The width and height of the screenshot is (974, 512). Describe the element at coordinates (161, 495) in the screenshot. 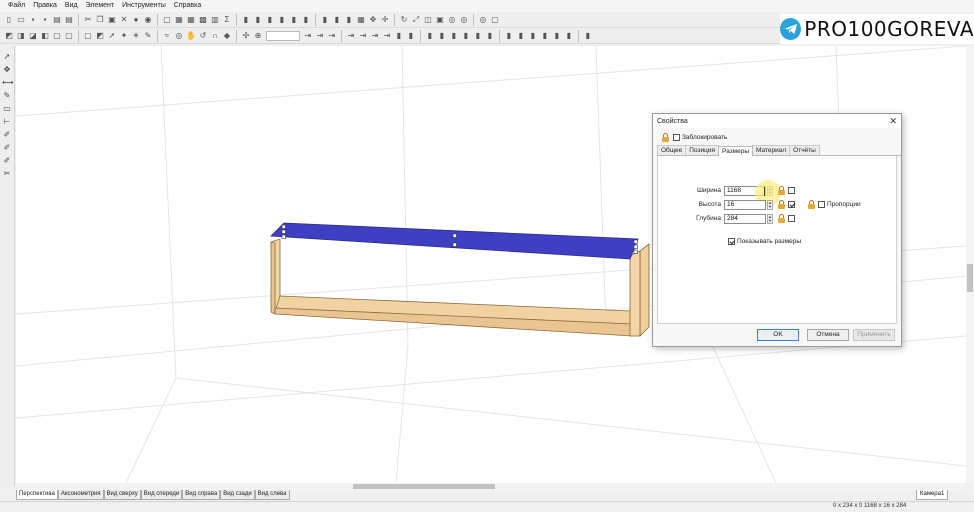

I see `tab-front-view: Вид спереди` at that location.